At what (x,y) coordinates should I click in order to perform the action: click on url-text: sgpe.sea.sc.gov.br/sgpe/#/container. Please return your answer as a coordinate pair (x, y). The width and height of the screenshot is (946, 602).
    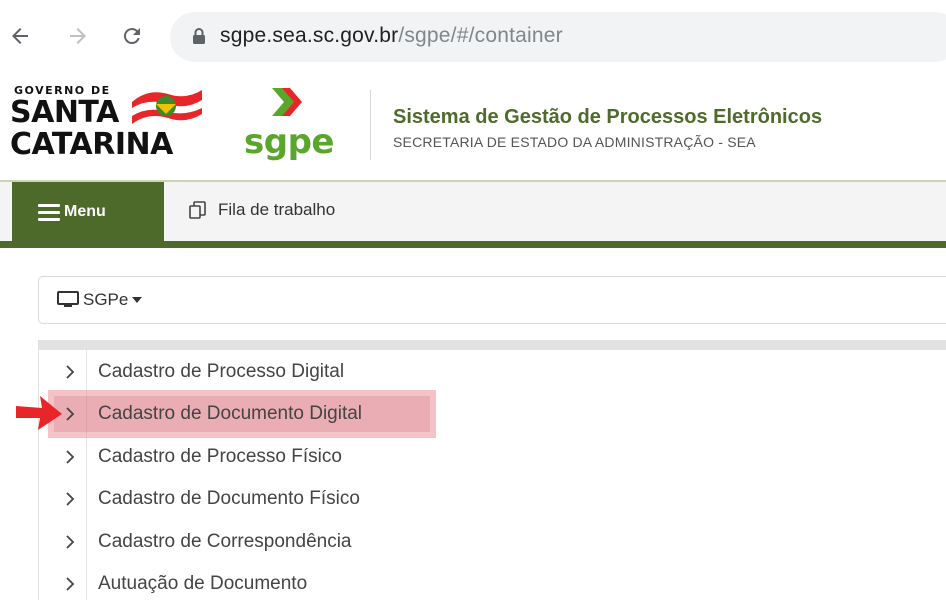
    Looking at the image, I should click on (391, 36).